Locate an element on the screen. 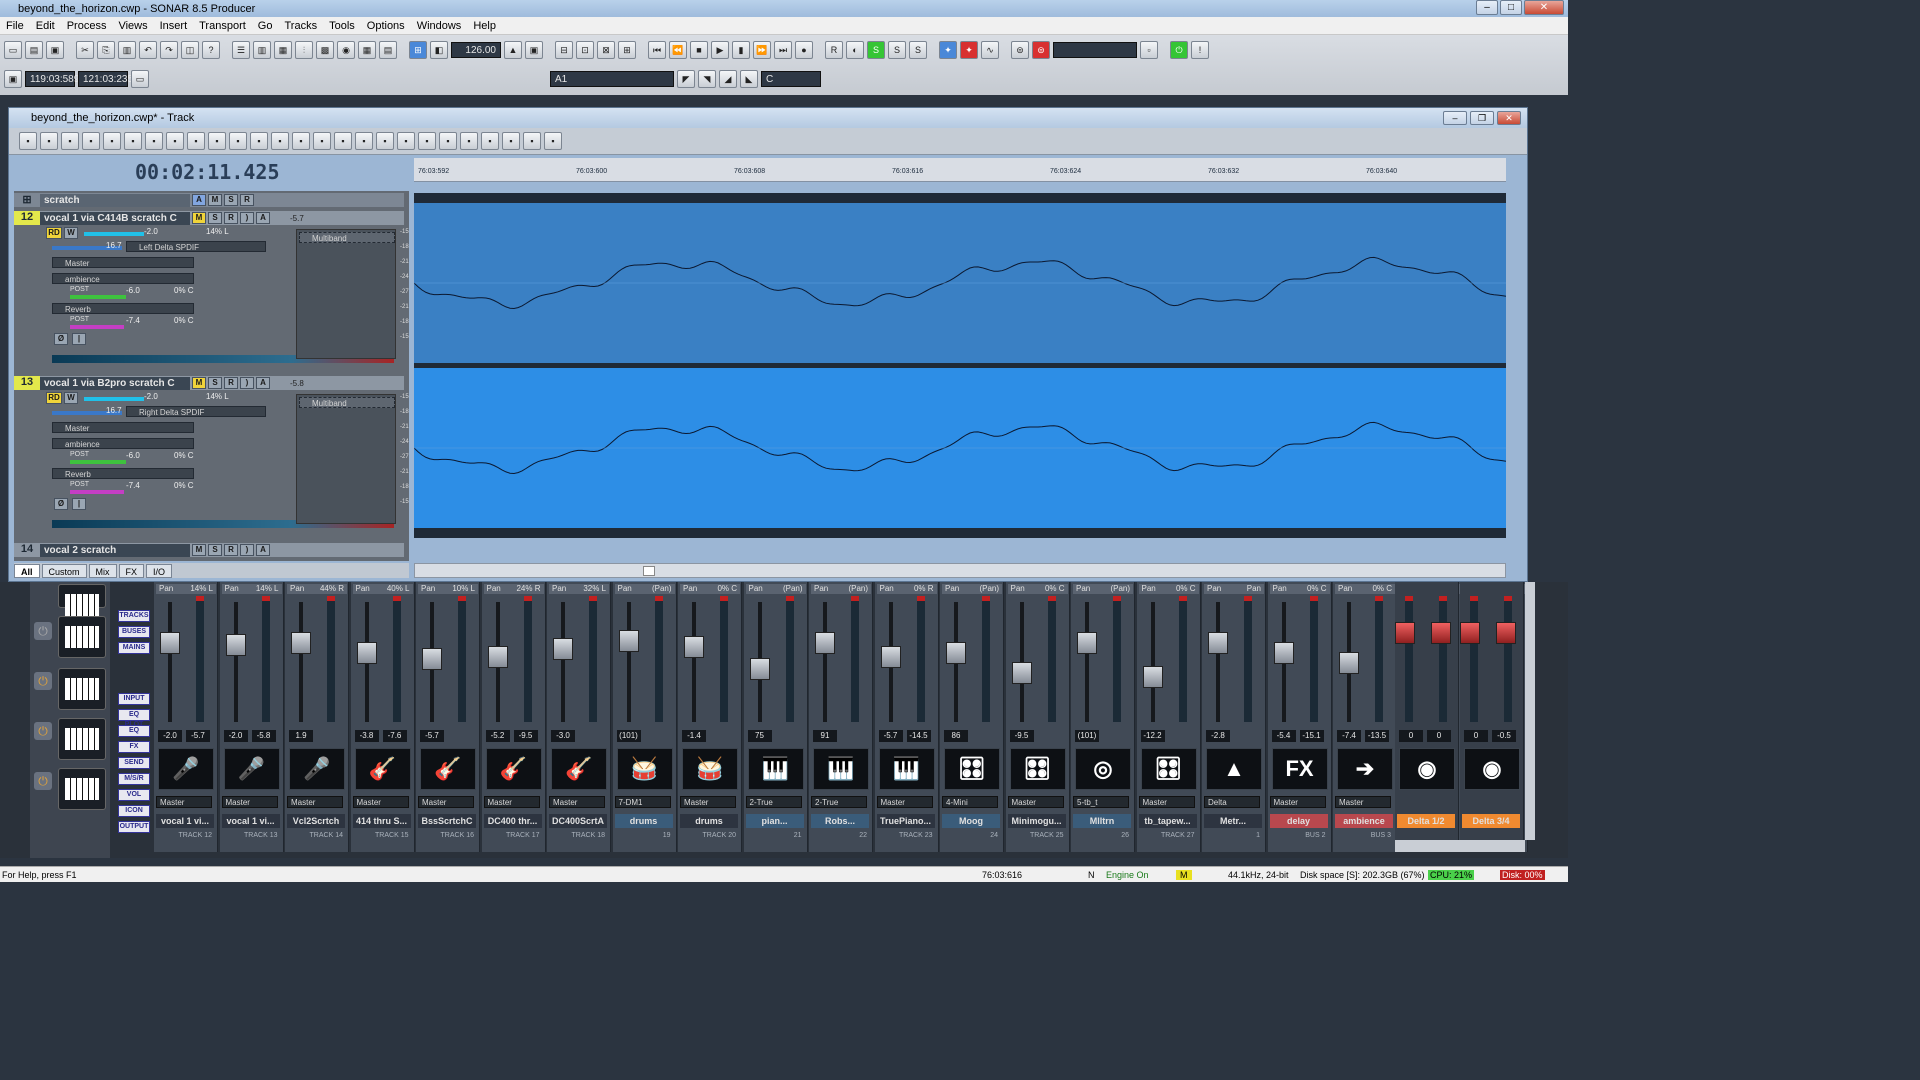  go-to-end-icon: ⏭ is located at coordinates (783, 50).